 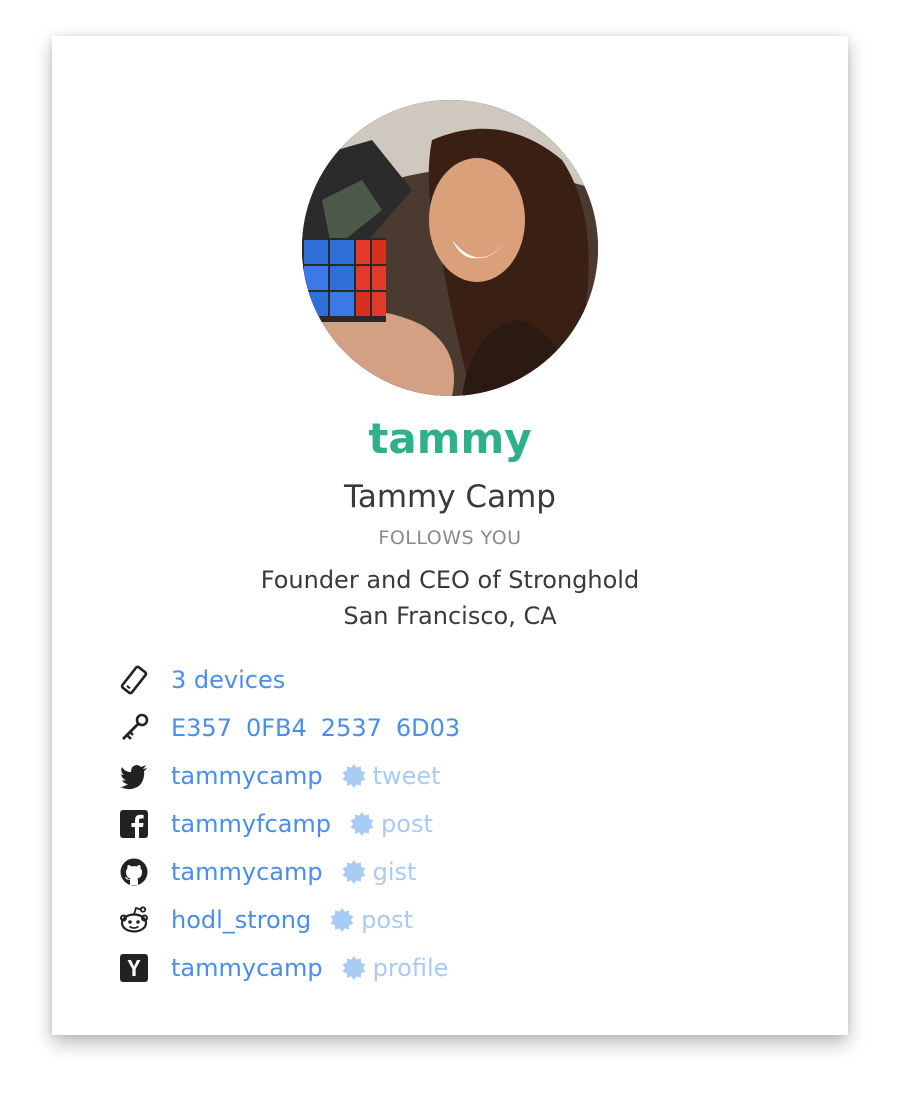 I want to click on hackernews-icon, so click(x=134, y=968).